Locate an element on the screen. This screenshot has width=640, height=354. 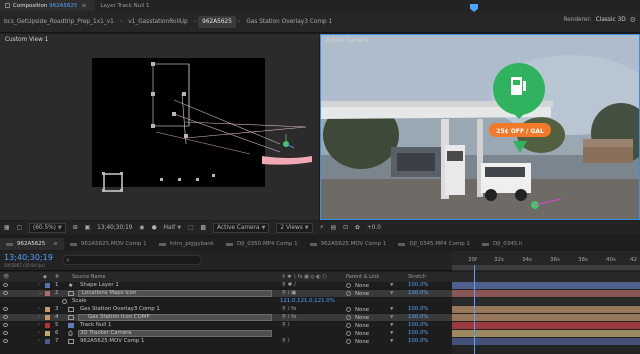
layer-row: › 7 962A5625.MOV Comp 1 ⚲ ∕ None ▼ 100.0% is located at coordinates (226, 342).